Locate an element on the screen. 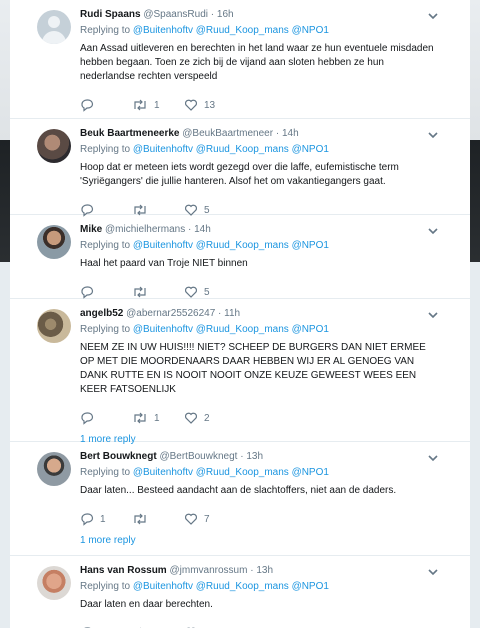 This screenshot has height=628, width=480. handle: @BeukBaartmeneer is located at coordinates (227, 133).